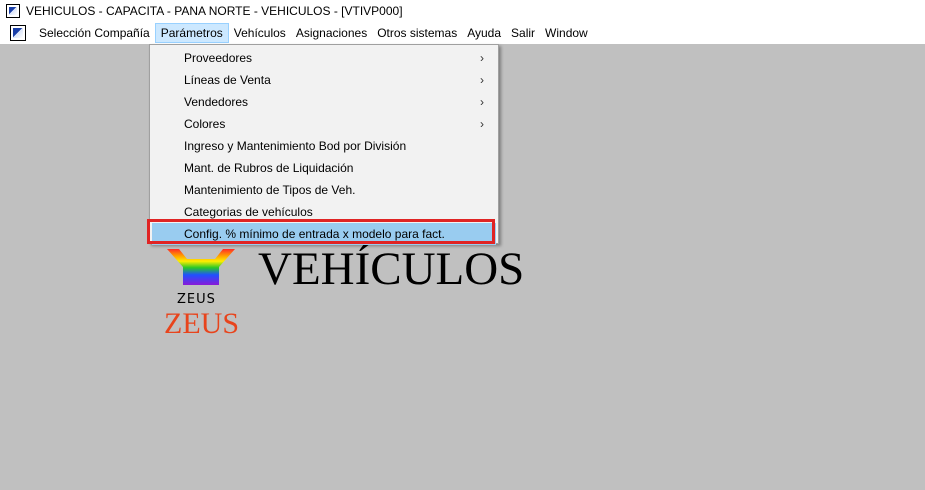 The width and height of the screenshot is (925, 490). I want to click on menu-salir: Salir, so click(523, 33).